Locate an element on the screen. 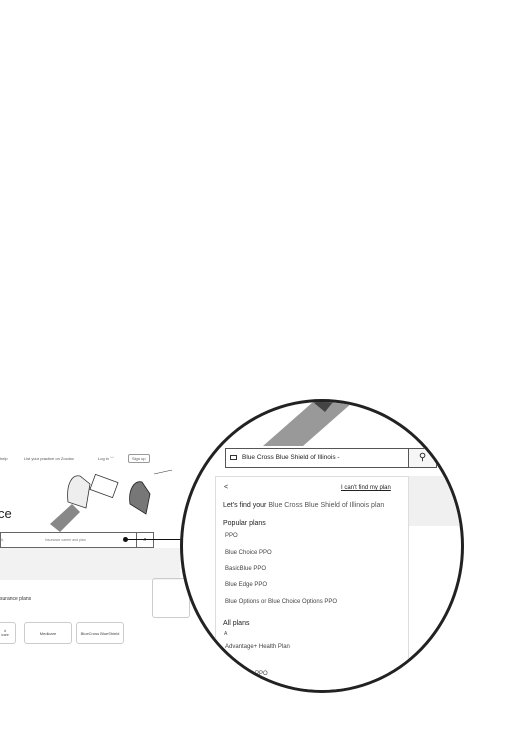  plan-option: Advantage+ Health Plan is located at coordinates (257, 647).